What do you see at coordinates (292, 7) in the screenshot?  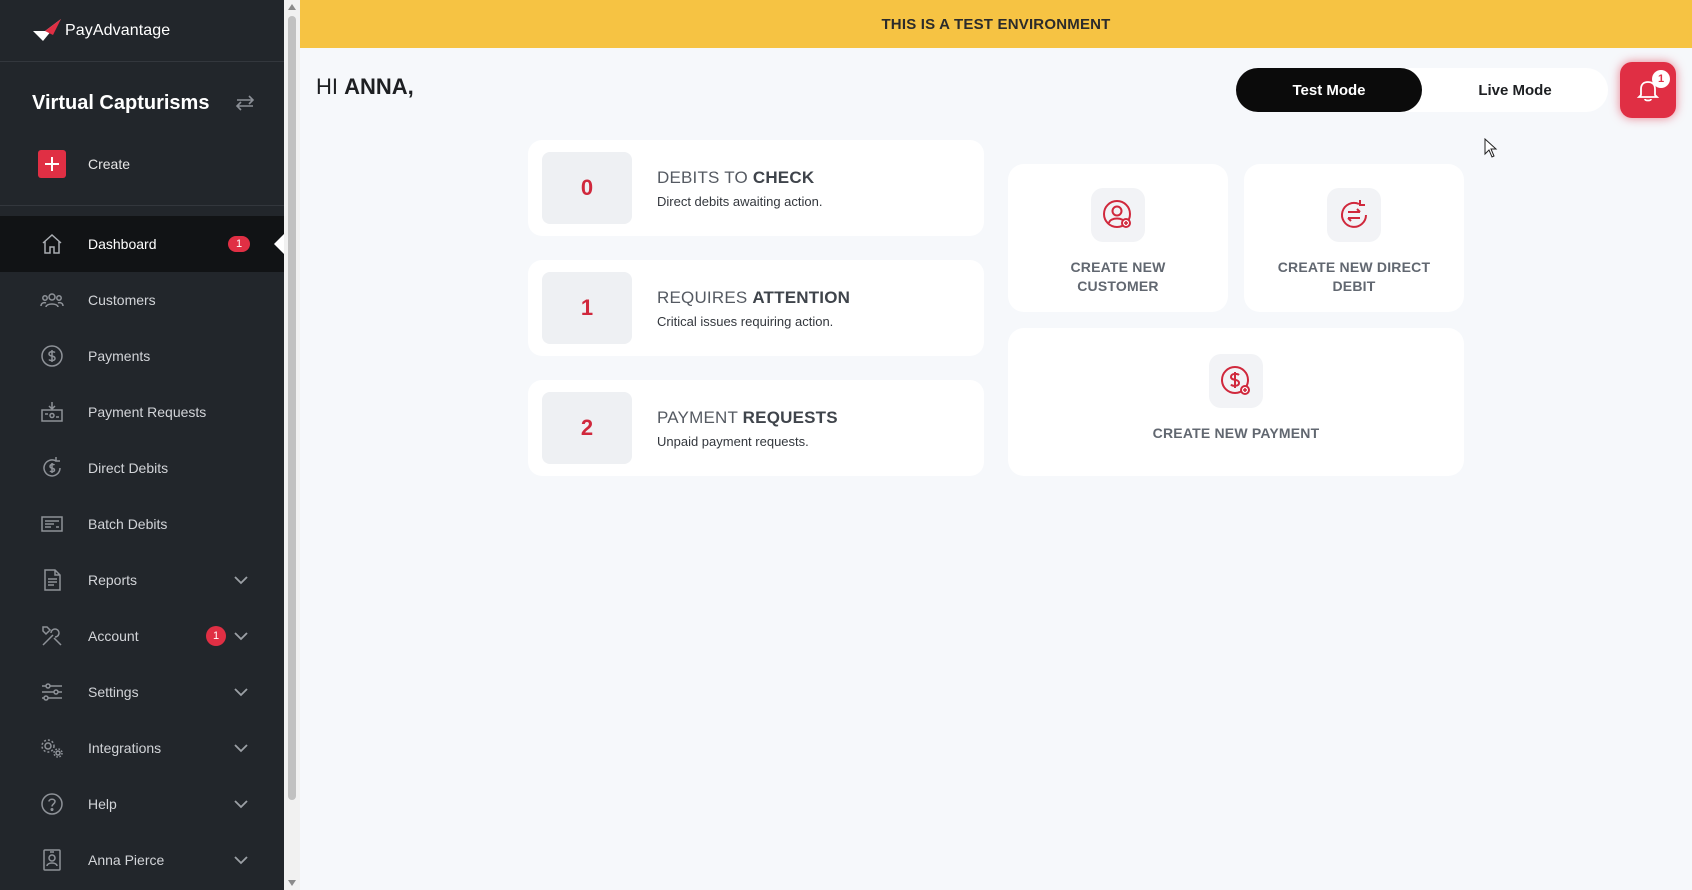 I see `scroll-up-icon` at bounding box center [292, 7].